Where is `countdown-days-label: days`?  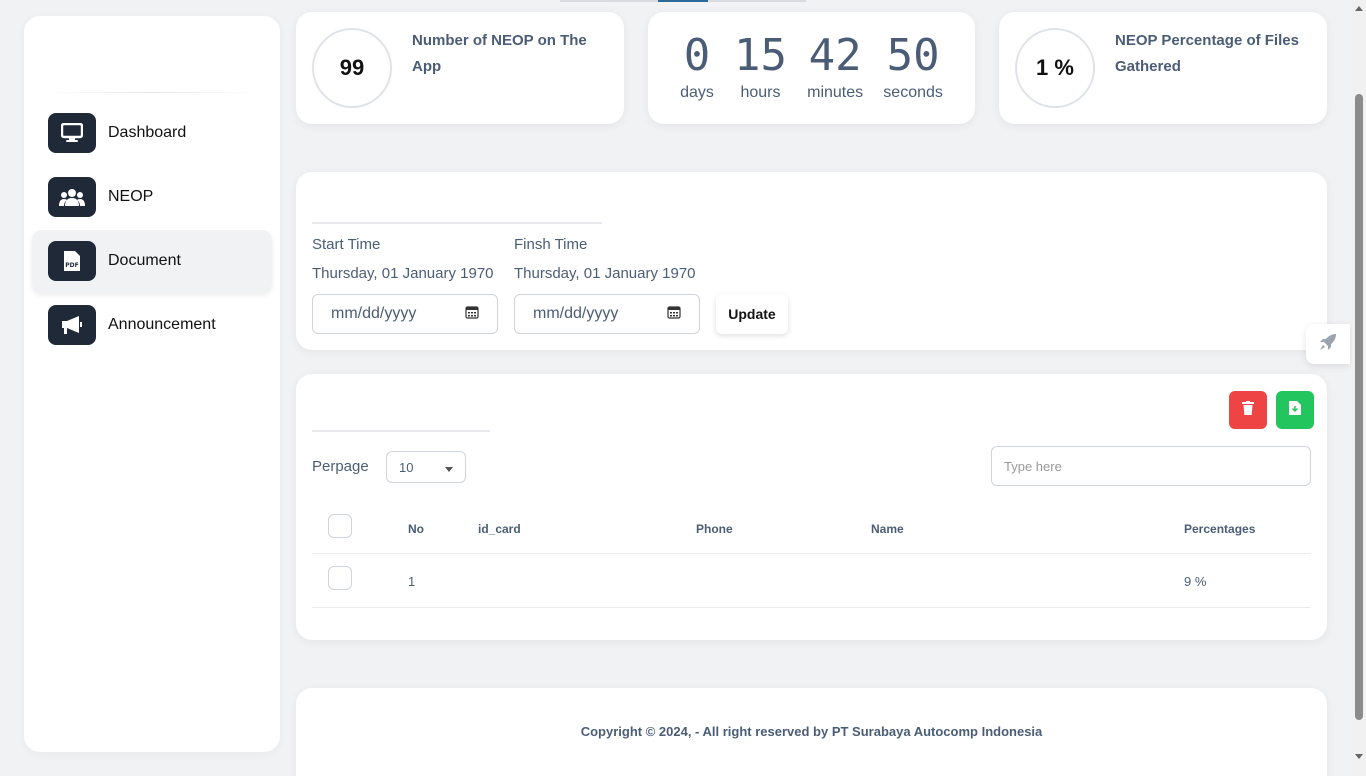 countdown-days-label: days is located at coordinates (697, 92).